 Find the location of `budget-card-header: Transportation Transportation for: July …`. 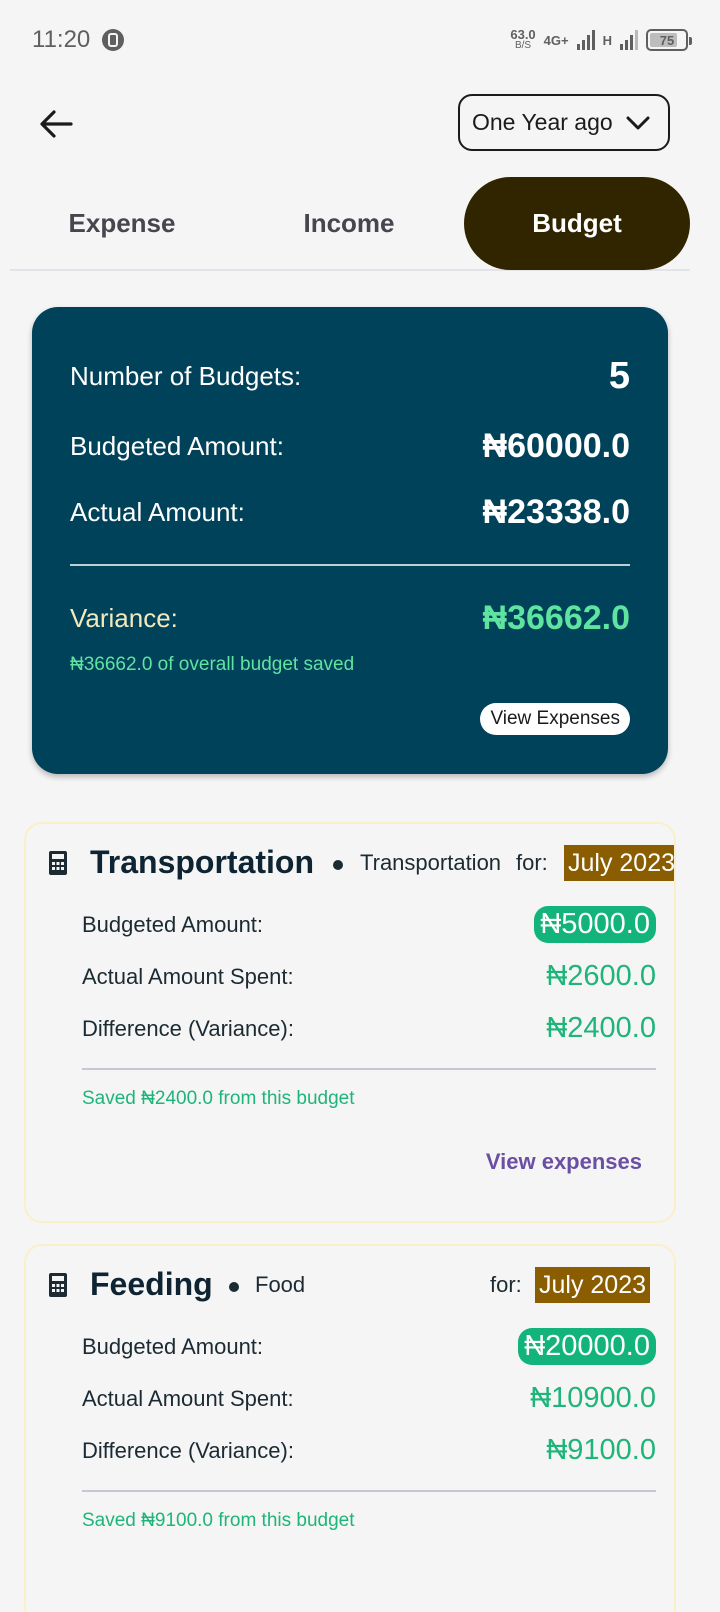

budget-card-header: Transportation Transportation for: July … is located at coordinates (350, 864).